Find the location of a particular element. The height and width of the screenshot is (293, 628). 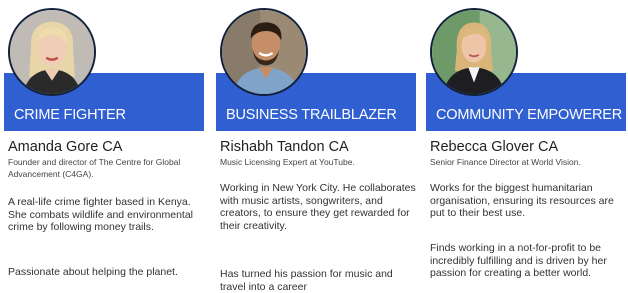

person-name: Rishabh Tandon CA is located at coordinates (284, 147).